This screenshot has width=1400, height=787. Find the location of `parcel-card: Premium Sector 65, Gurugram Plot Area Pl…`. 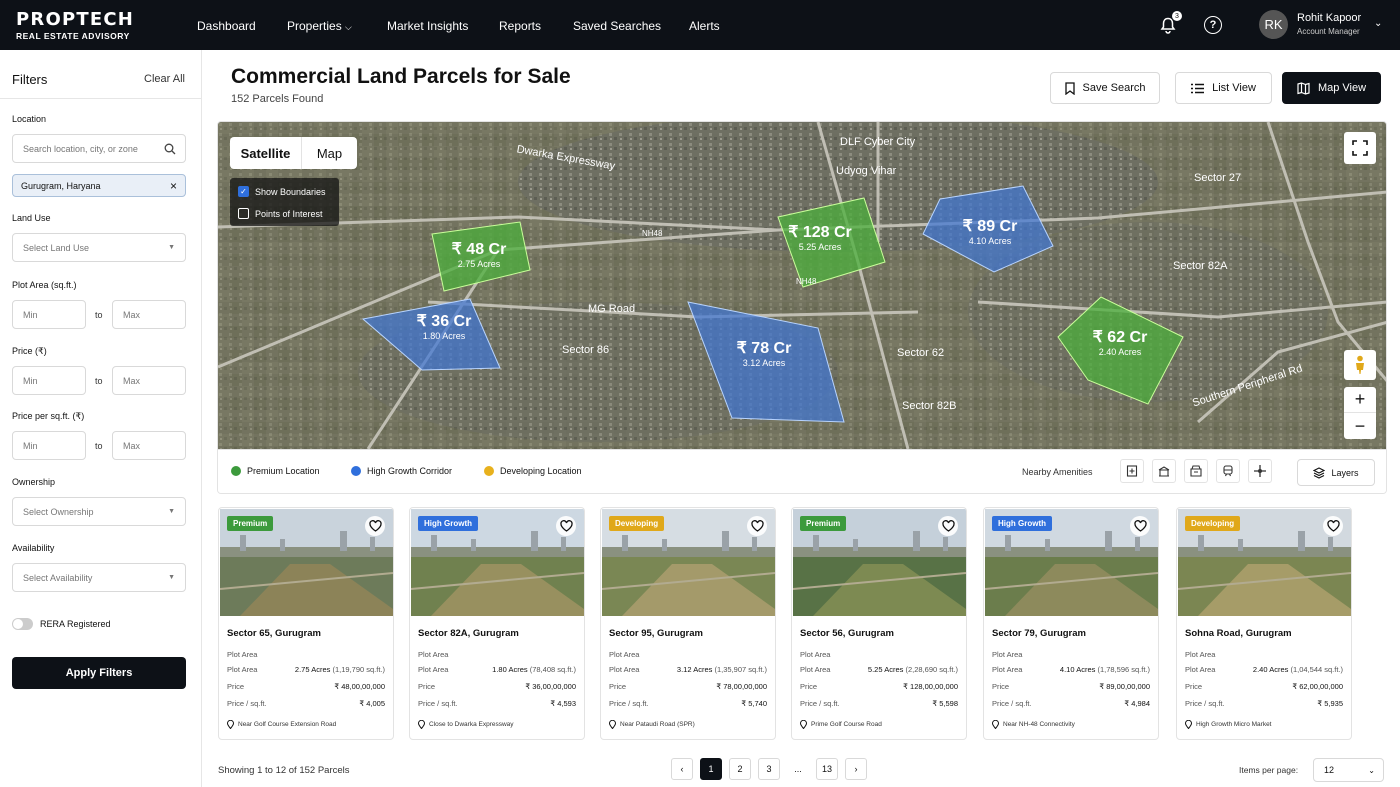

parcel-card: Premium Sector 65, Gurugram Plot Area Pl… is located at coordinates (306, 623).